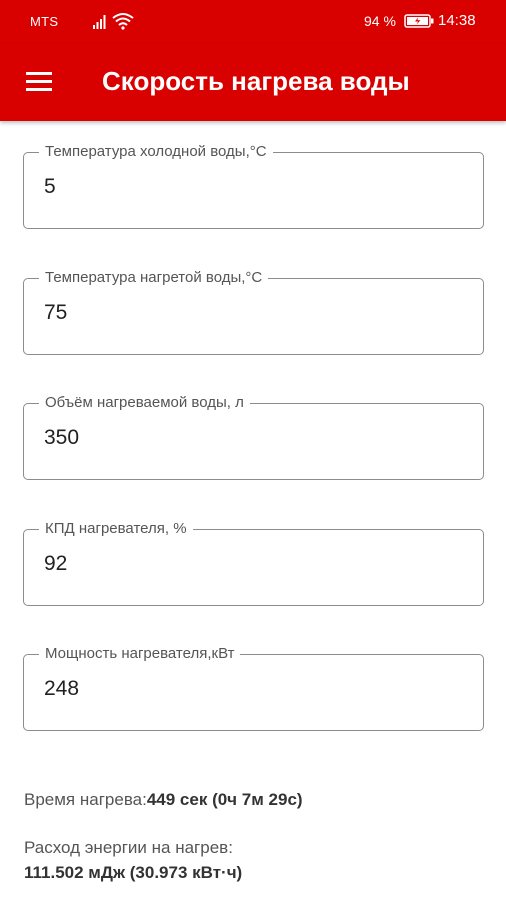  I want to click on clock: 14:38, so click(457, 20).